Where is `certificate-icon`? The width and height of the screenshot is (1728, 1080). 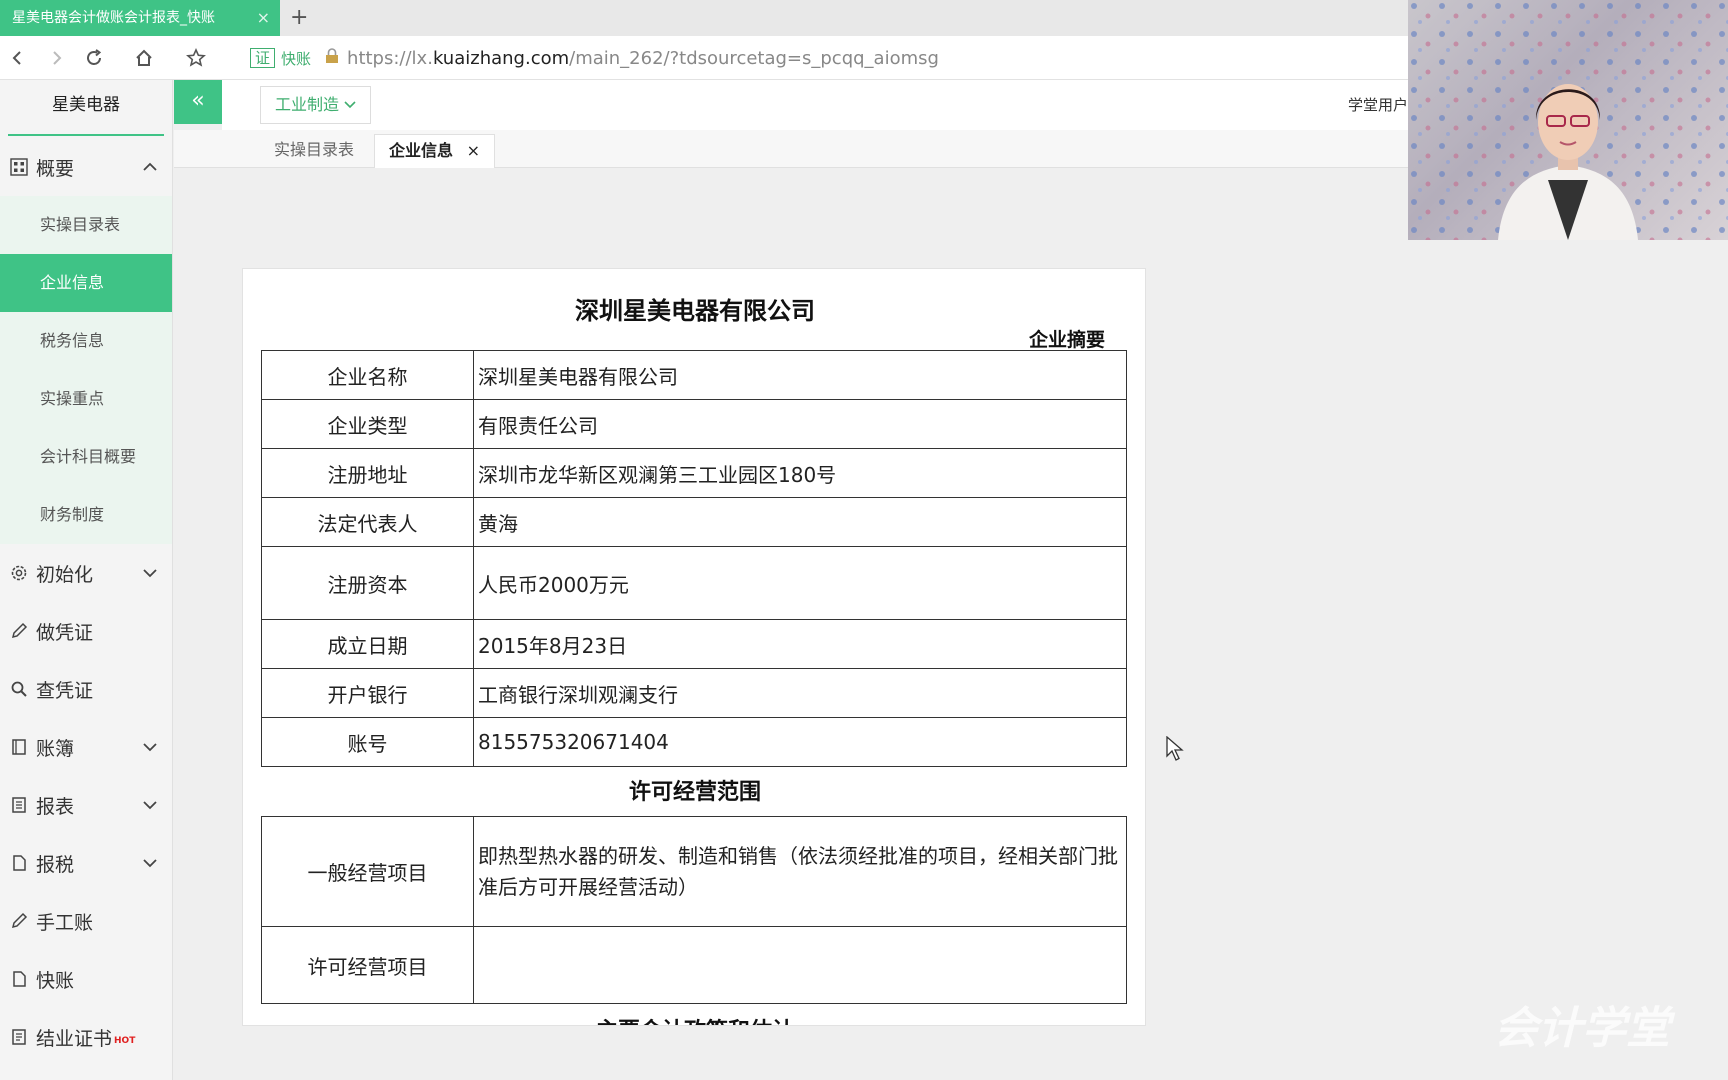
certificate-icon is located at coordinates (19, 1037).